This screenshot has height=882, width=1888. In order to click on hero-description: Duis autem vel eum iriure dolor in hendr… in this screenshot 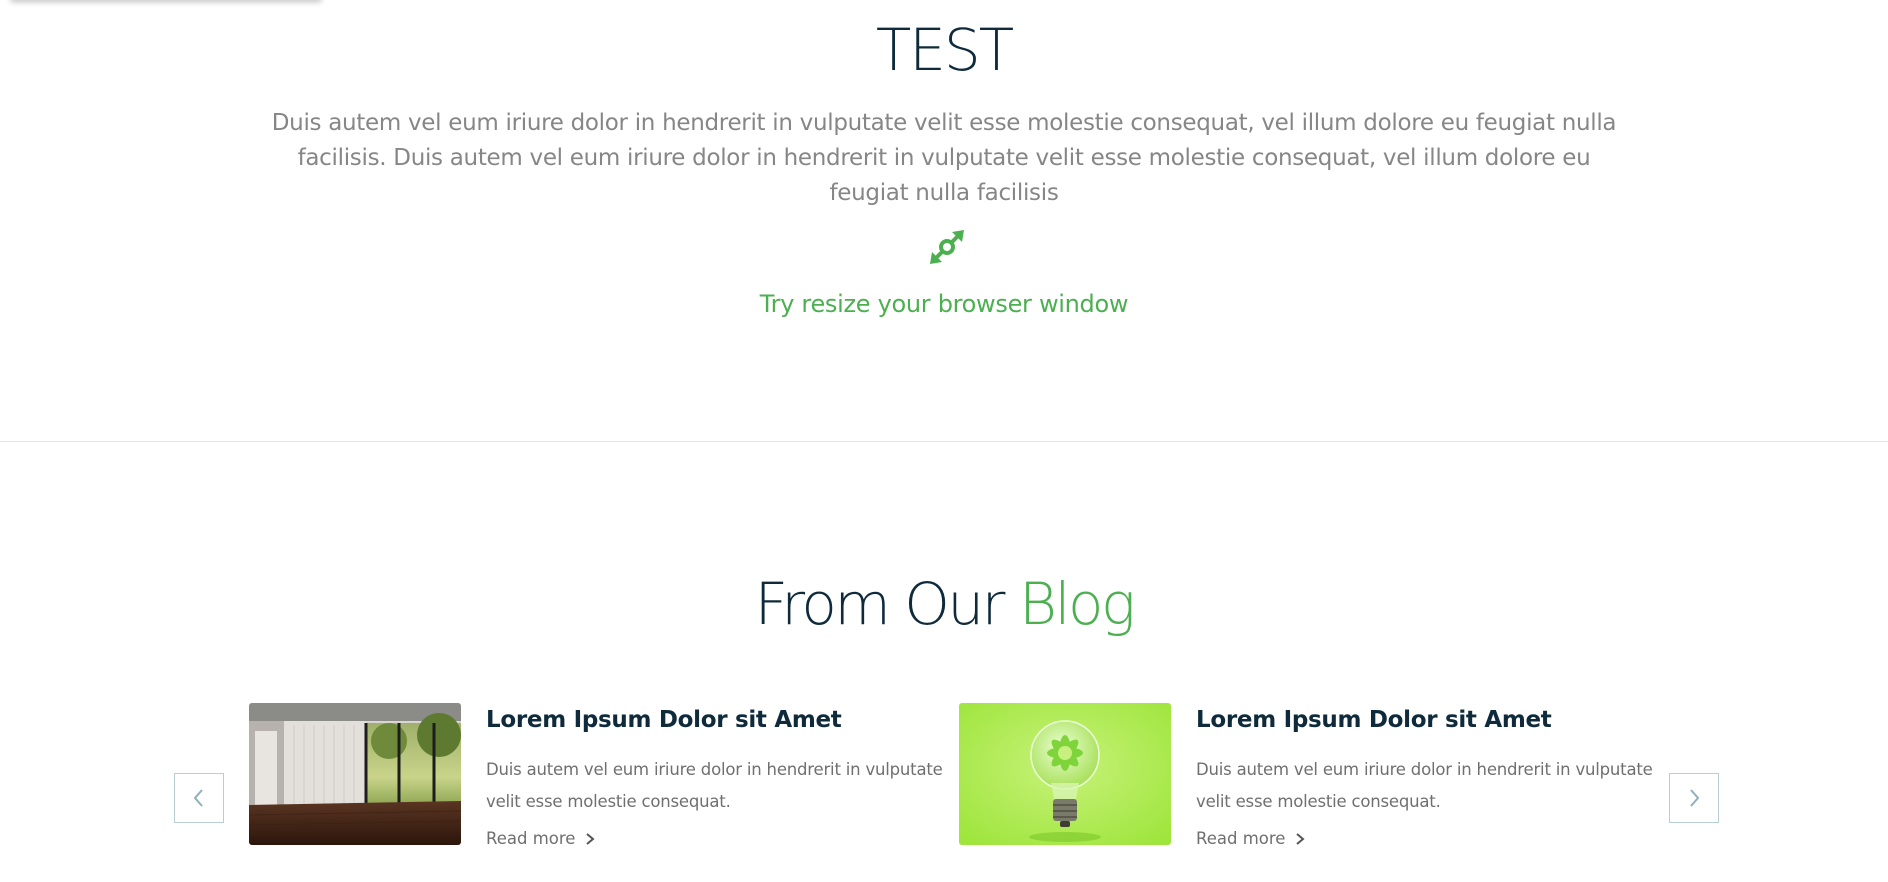, I will do `click(944, 158)`.